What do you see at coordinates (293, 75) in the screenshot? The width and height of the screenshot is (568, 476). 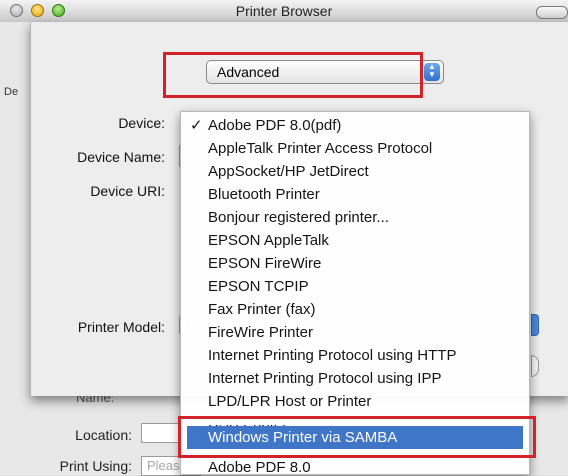 I see `highlight-box-mode` at bounding box center [293, 75].